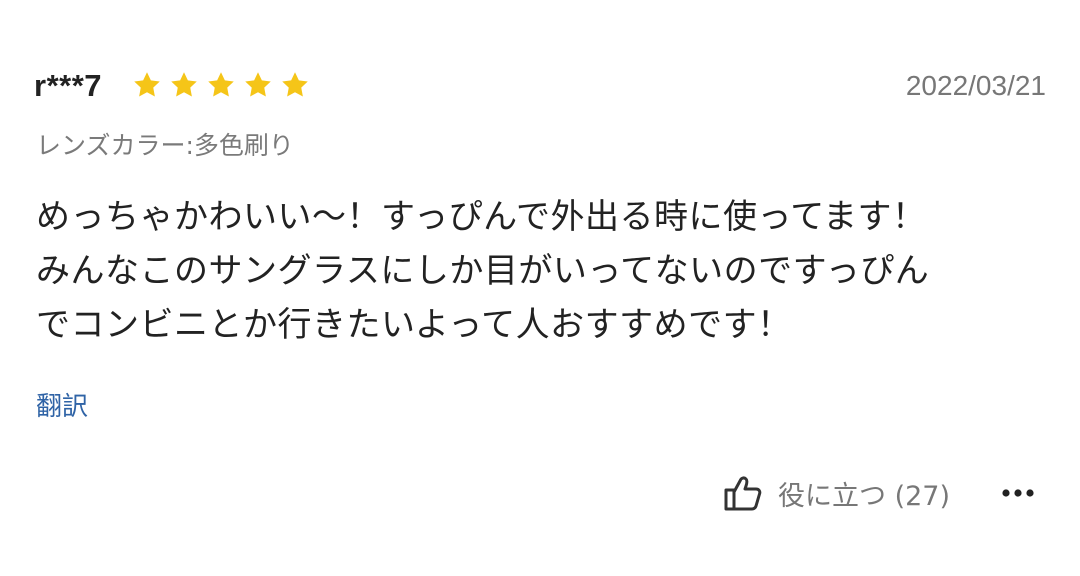 This screenshot has height=576, width=1080. Describe the element at coordinates (975, 85) in the screenshot. I see `review-date: 2022/03/21` at that location.